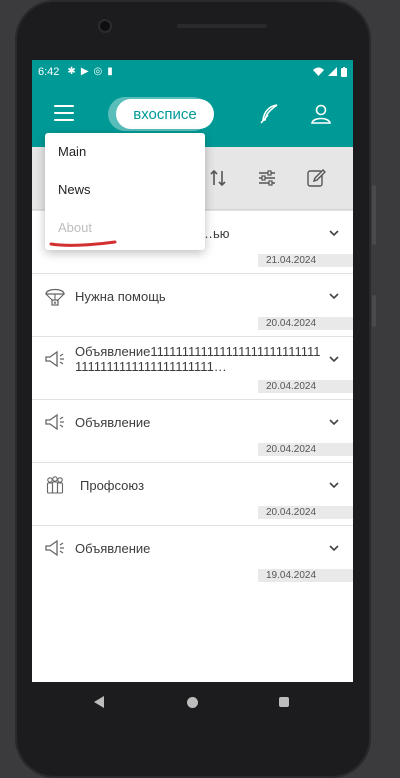 This screenshot has width=400, height=778. Describe the element at coordinates (318, 71) in the screenshot. I see `wifi-icon` at that location.